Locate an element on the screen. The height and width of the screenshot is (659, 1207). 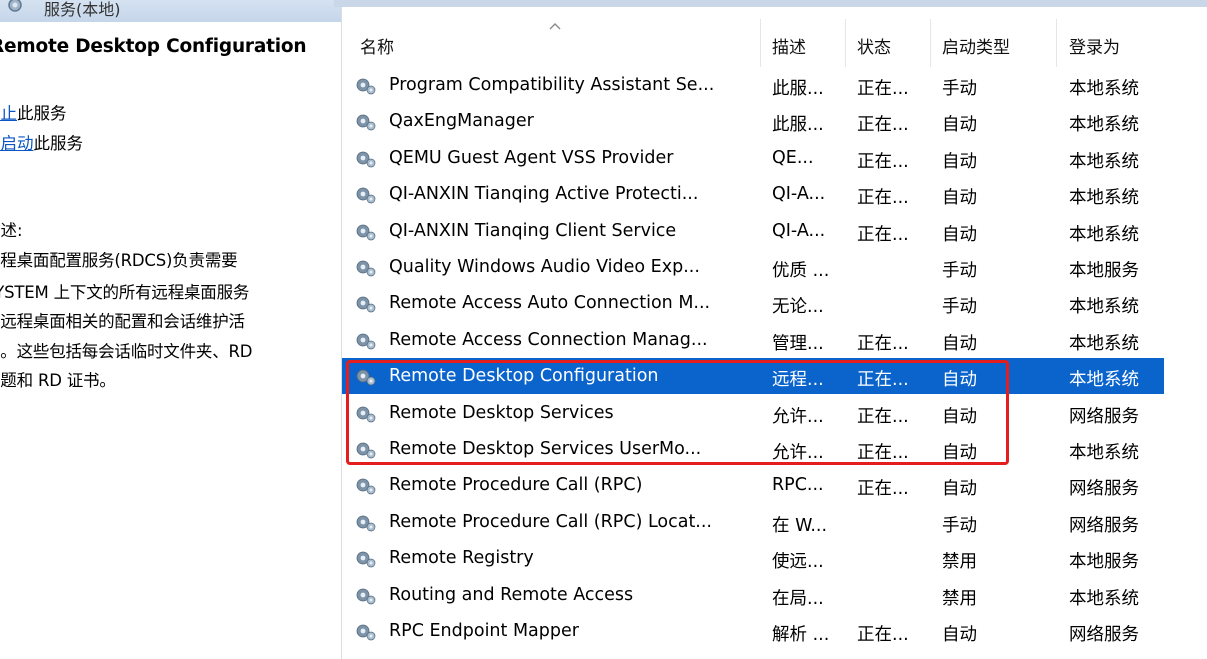
stop-service-action: 停止此服务 is located at coordinates (33, 112).